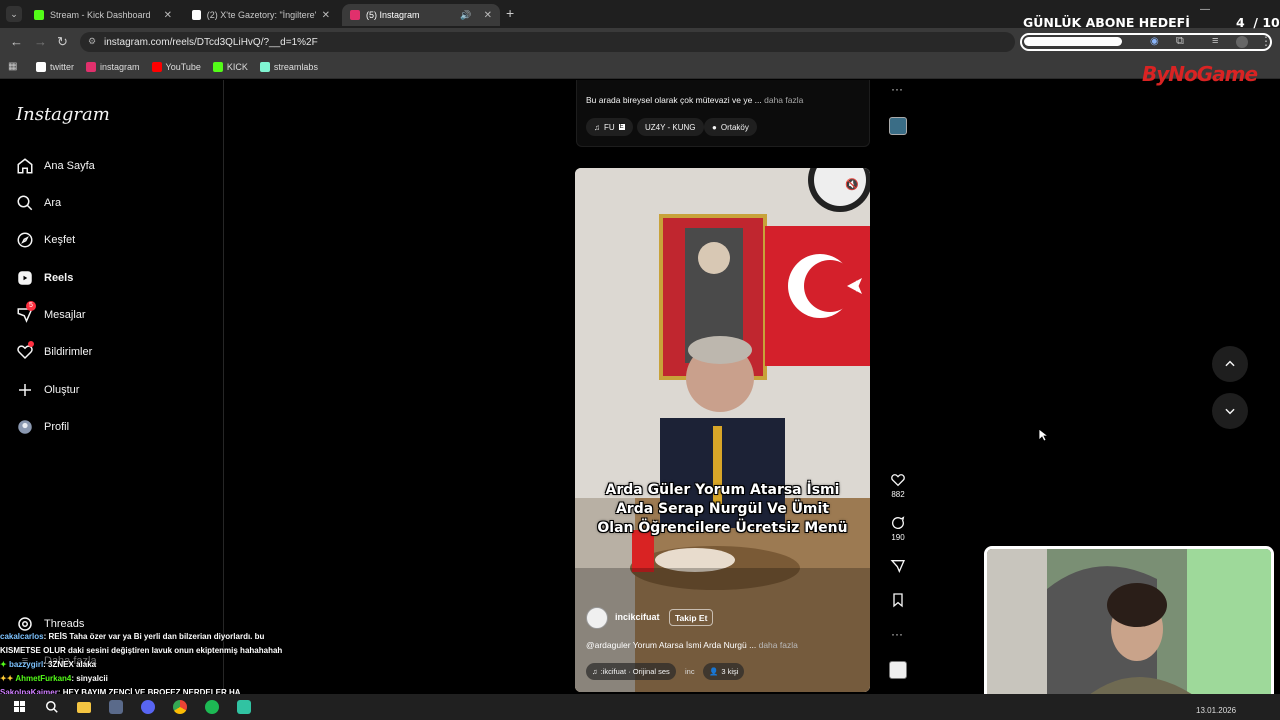  I want to click on previous-reel-button, so click(1230, 364).